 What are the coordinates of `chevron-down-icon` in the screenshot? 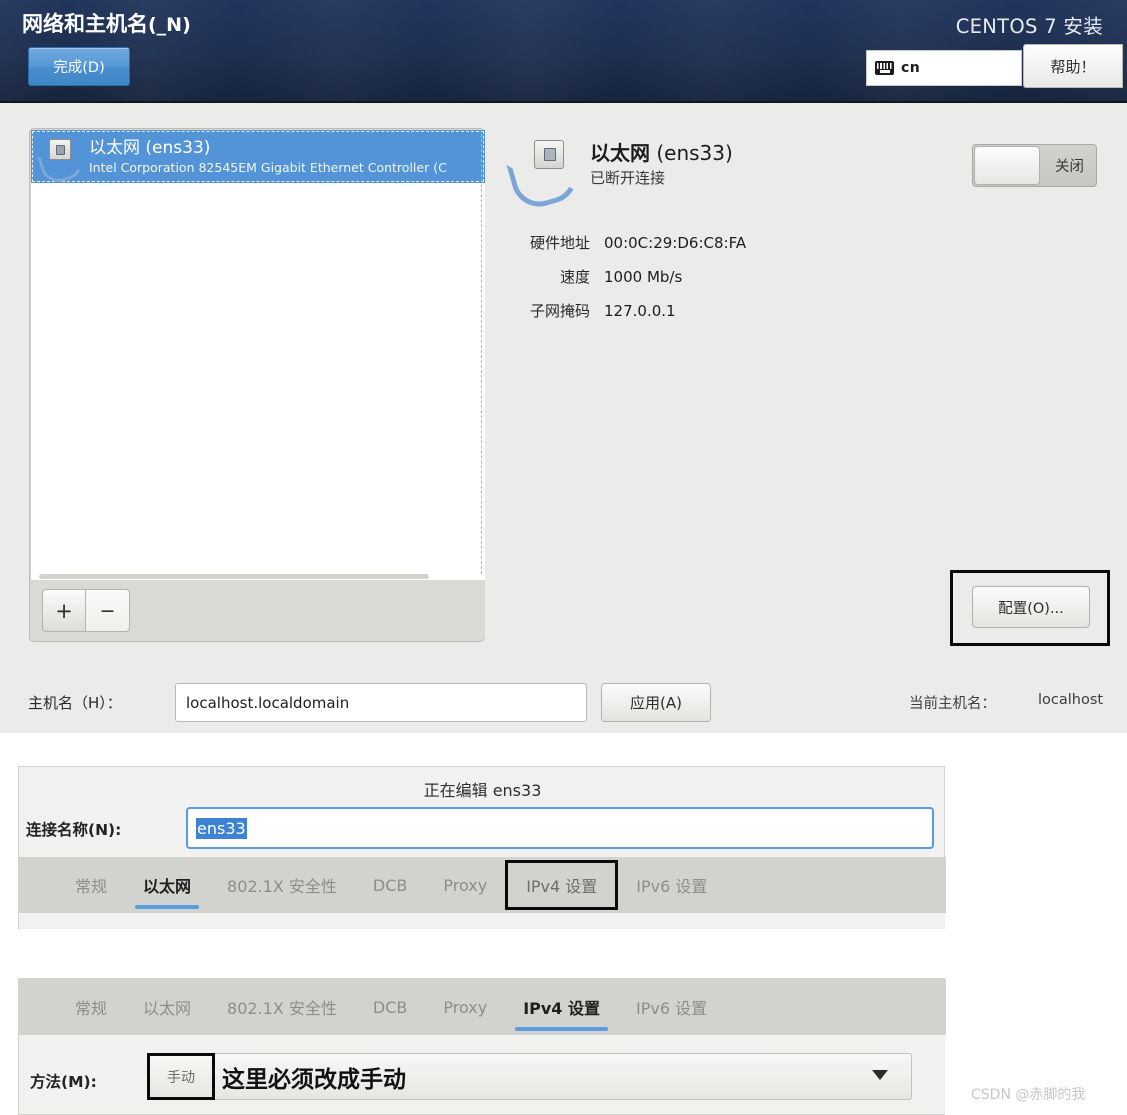 It's located at (880, 1075).